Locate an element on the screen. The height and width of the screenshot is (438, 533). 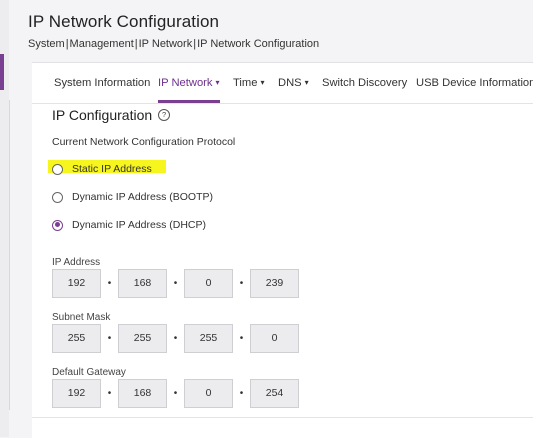
tab-switch-discovery: Switch Discovery is located at coordinates (364, 83).